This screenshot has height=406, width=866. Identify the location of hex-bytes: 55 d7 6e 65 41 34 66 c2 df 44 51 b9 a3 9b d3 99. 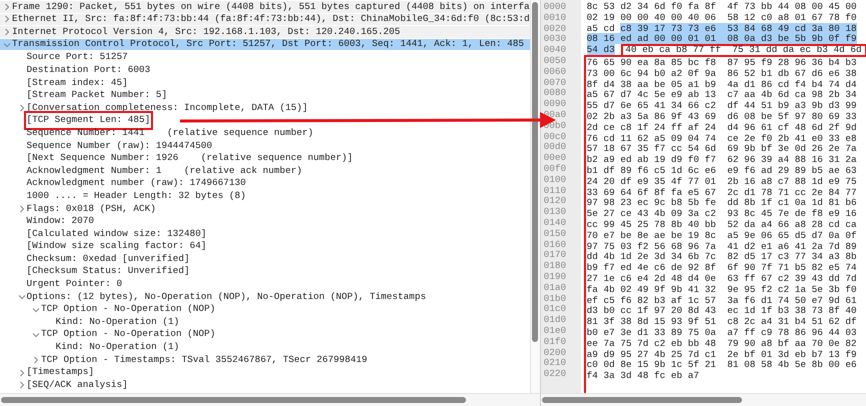
(722, 106).